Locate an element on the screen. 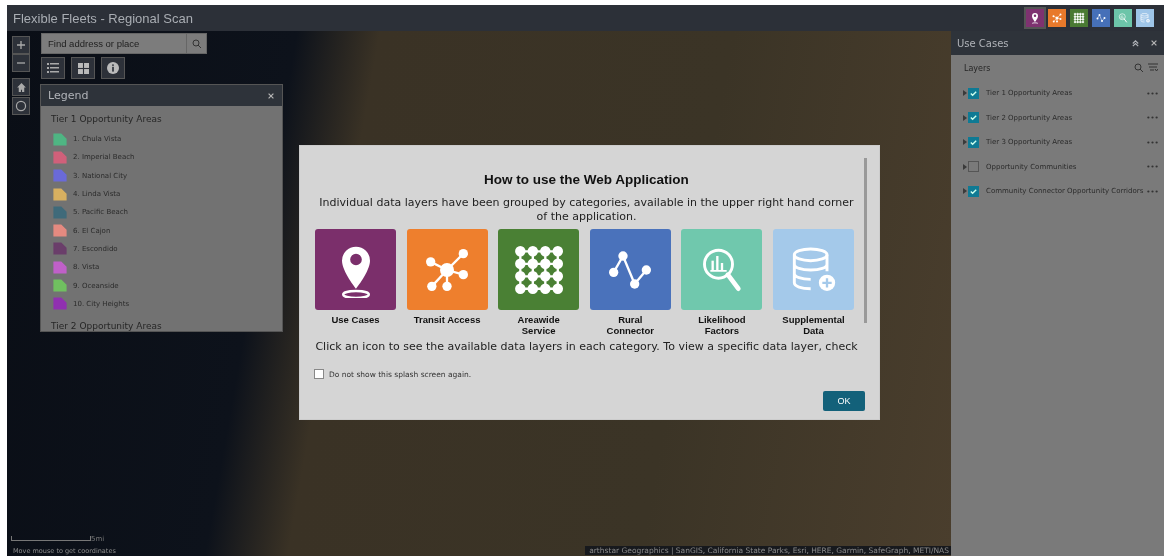 This screenshot has width=1164, height=556. locate-button is located at coordinates (21, 106).